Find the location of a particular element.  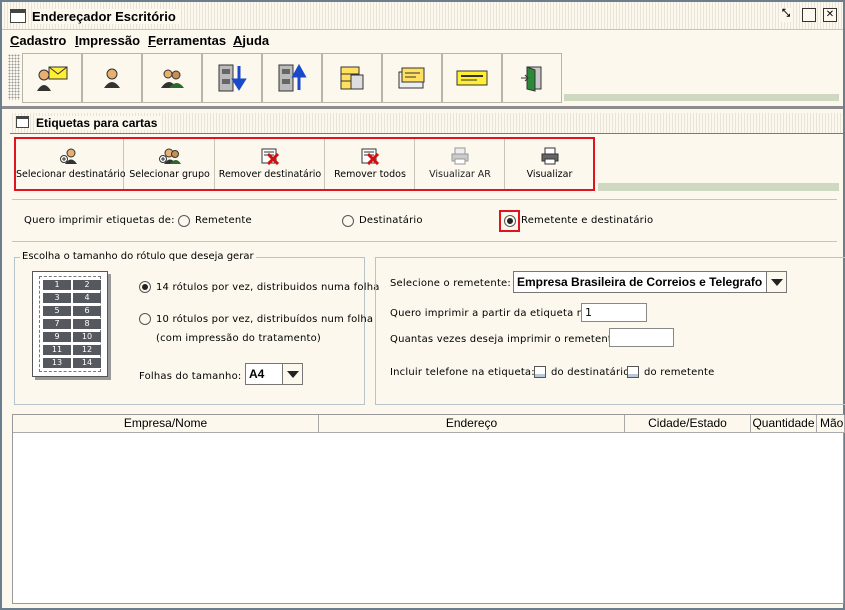

menu-impressao: Impressão is located at coordinates (107, 40).